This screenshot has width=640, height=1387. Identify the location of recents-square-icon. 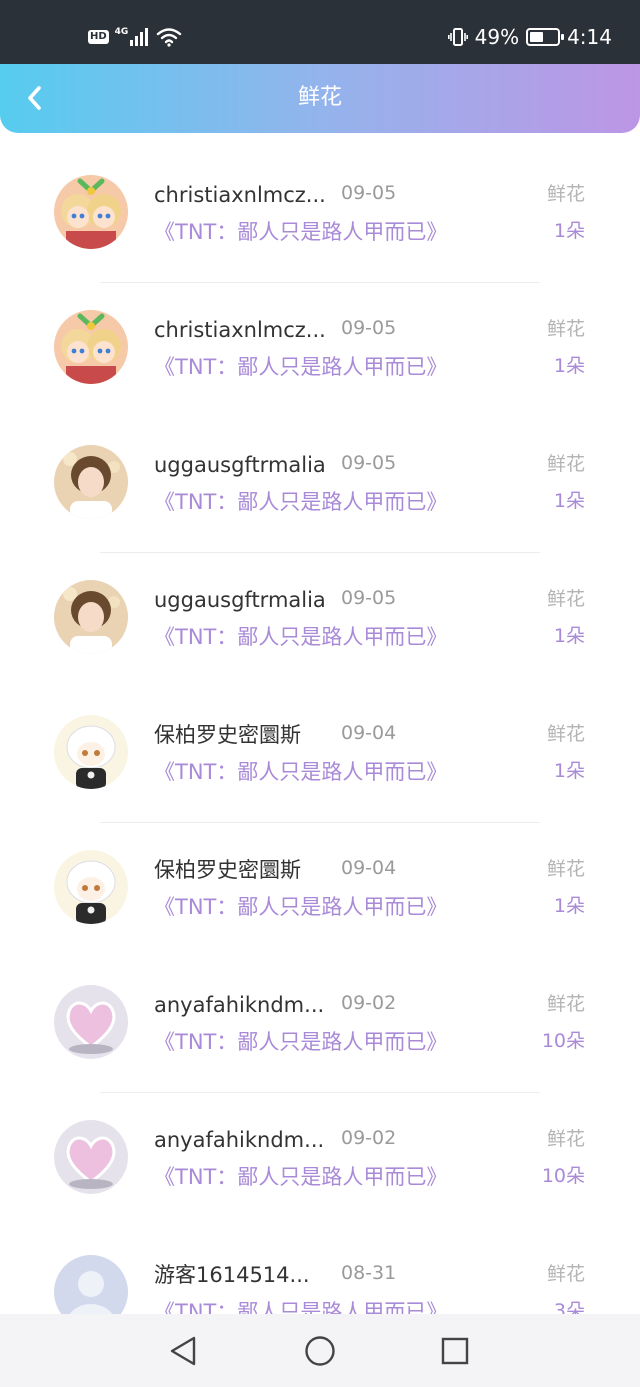
(455, 1351).